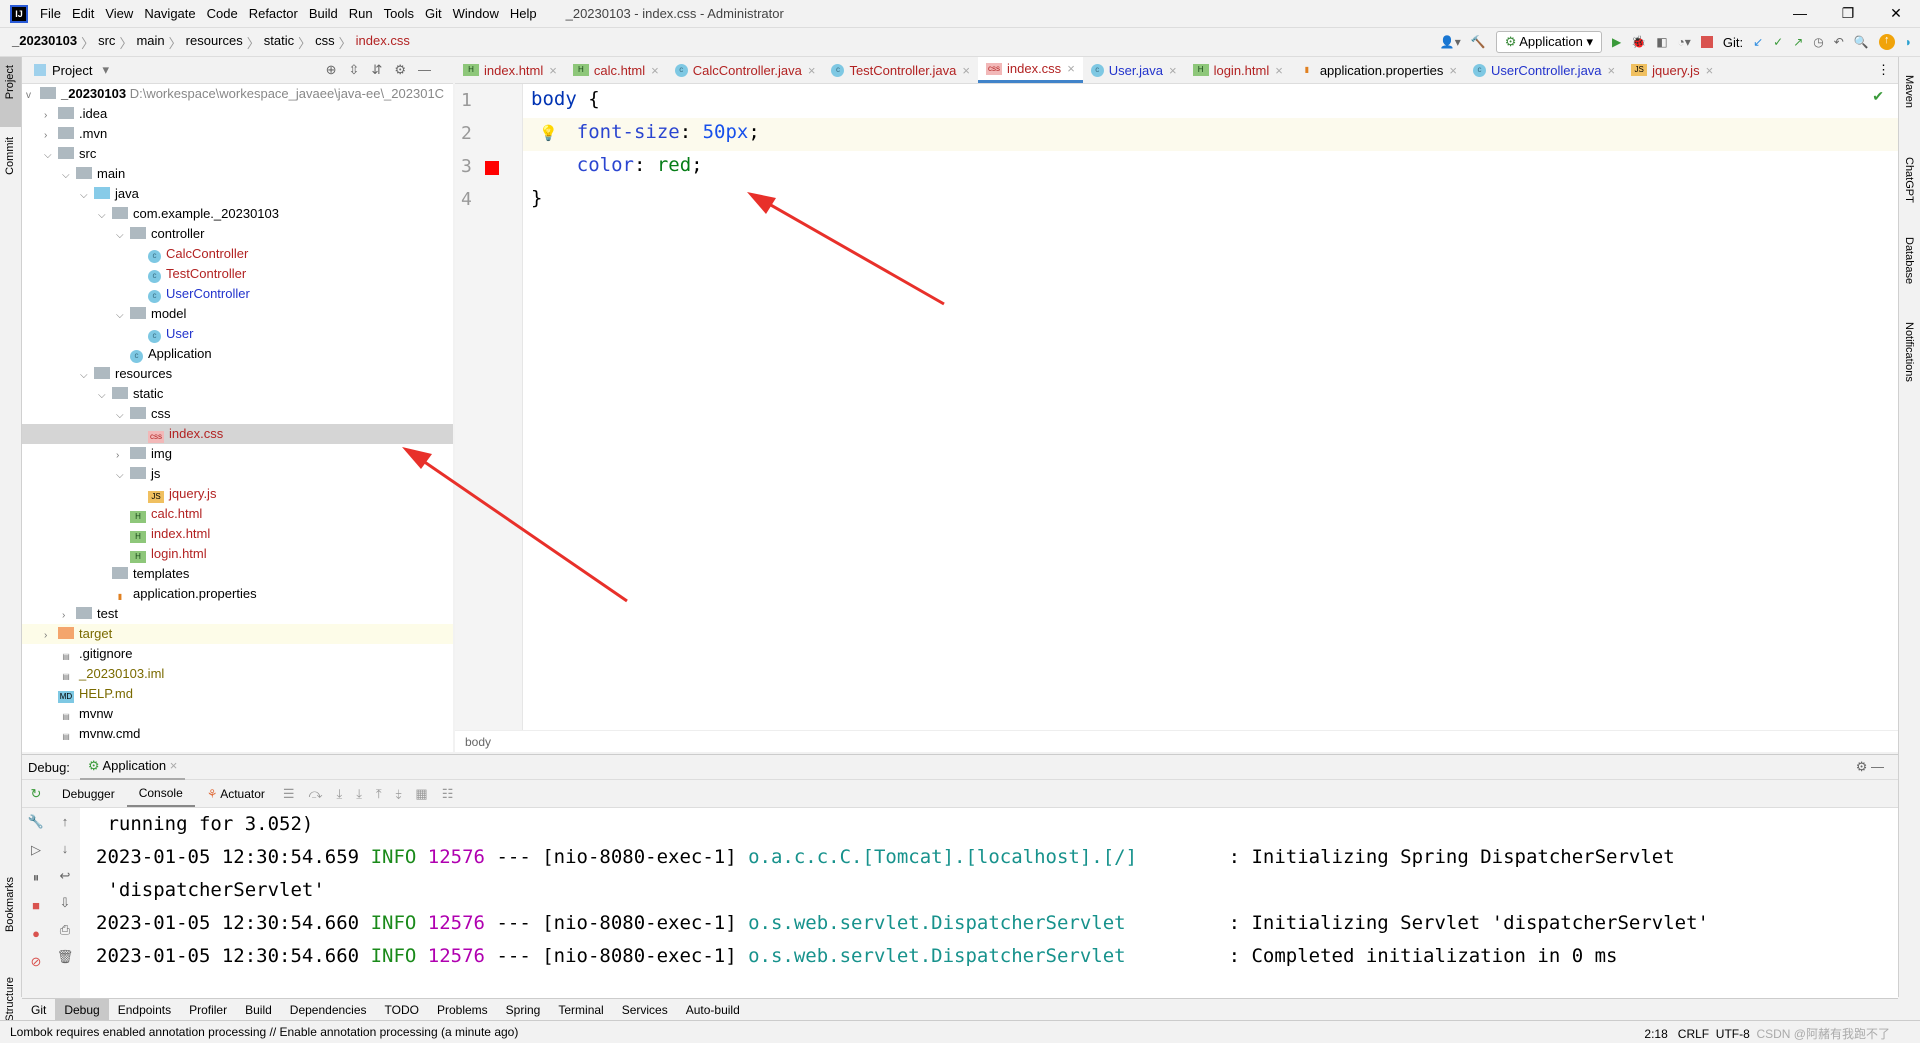  Describe the element at coordinates (237, 234) in the screenshot. I see `tree-item: ⌵ controller` at that location.